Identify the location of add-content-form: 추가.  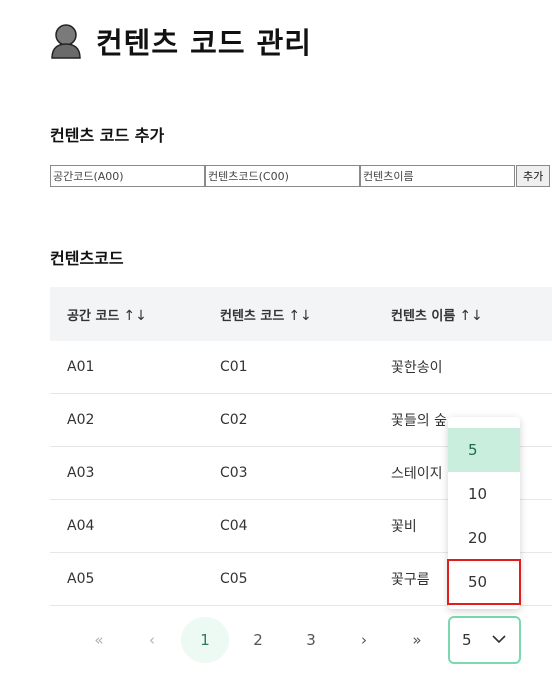
(300, 176).